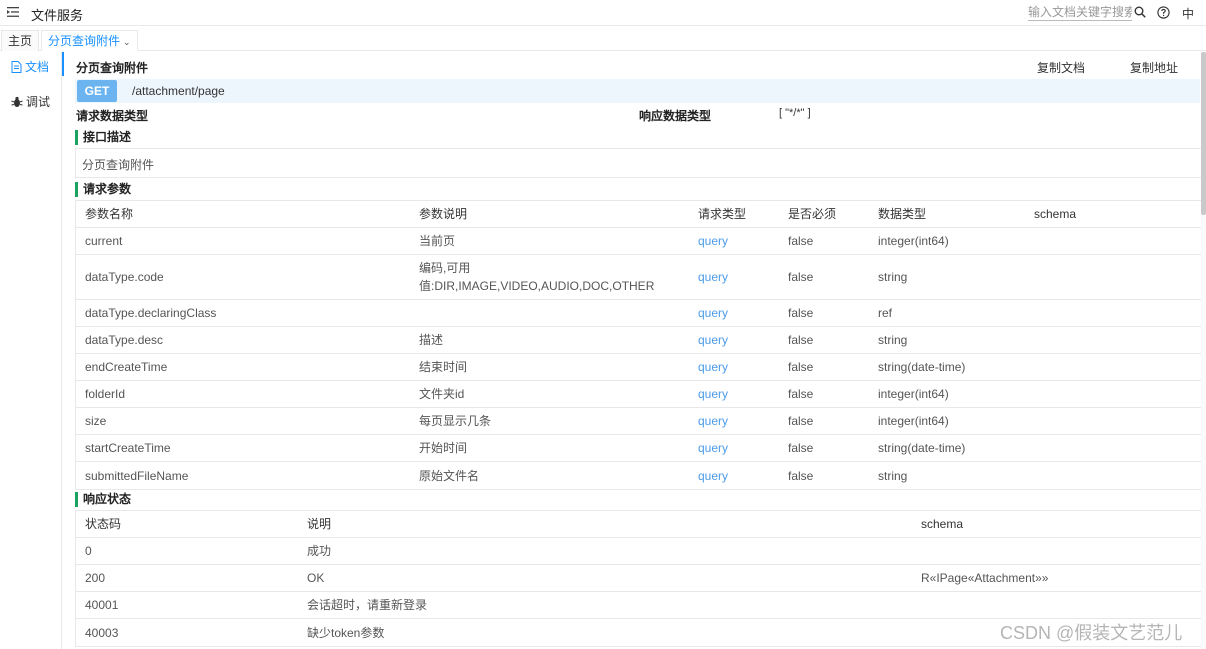 The image size is (1206, 649). What do you see at coordinates (97, 91) in the screenshot?
I see `method-badge: GET` at bounding box center [97, 91].